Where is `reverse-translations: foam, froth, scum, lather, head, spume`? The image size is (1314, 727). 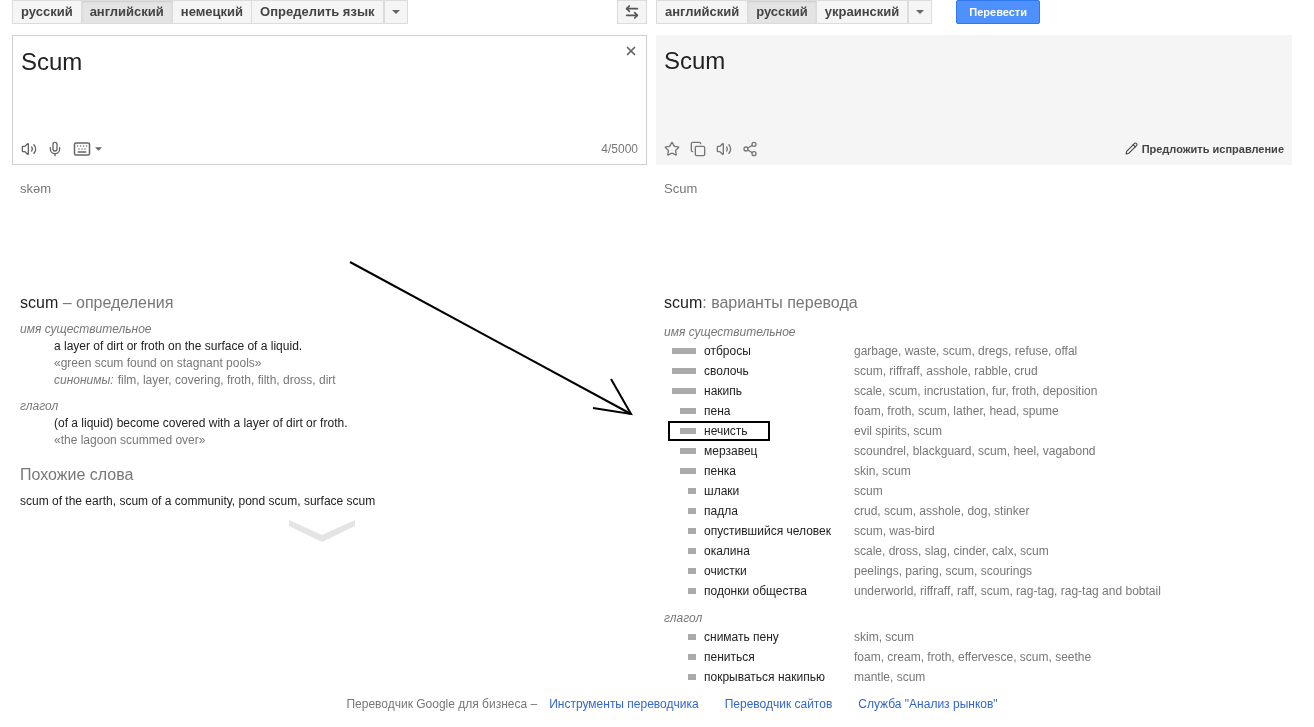
reverse-translations: foam, froth, scum, lather, head, spume is located at coordinates (956, 411).